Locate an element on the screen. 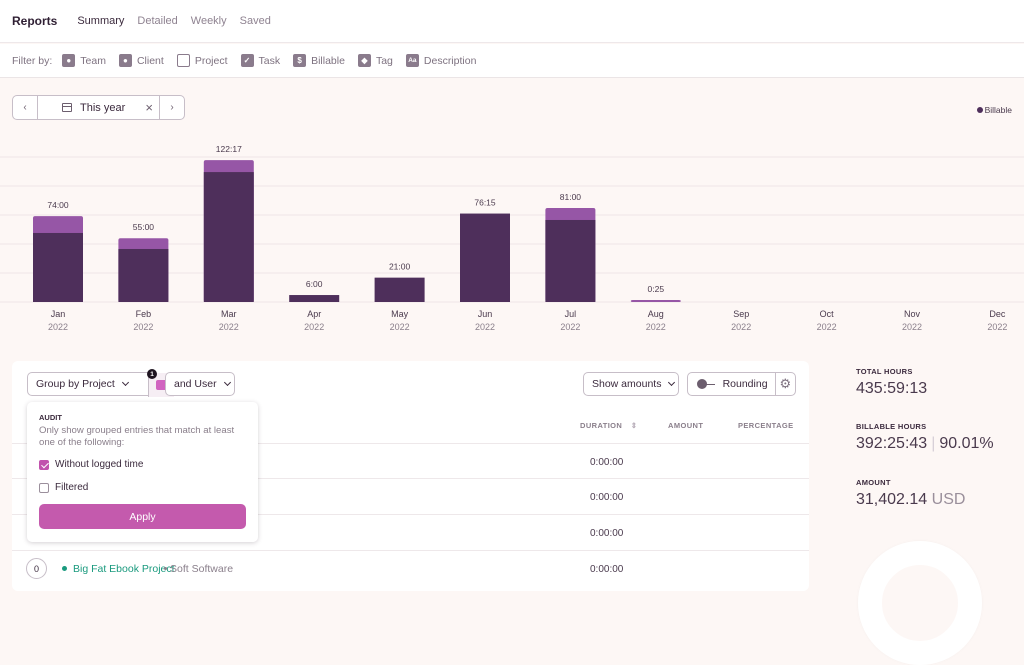 Image resolution: width=1024 pixels, height=665 pixels. show-amounts-label: Show amounts is located at coordinates (627, 384).